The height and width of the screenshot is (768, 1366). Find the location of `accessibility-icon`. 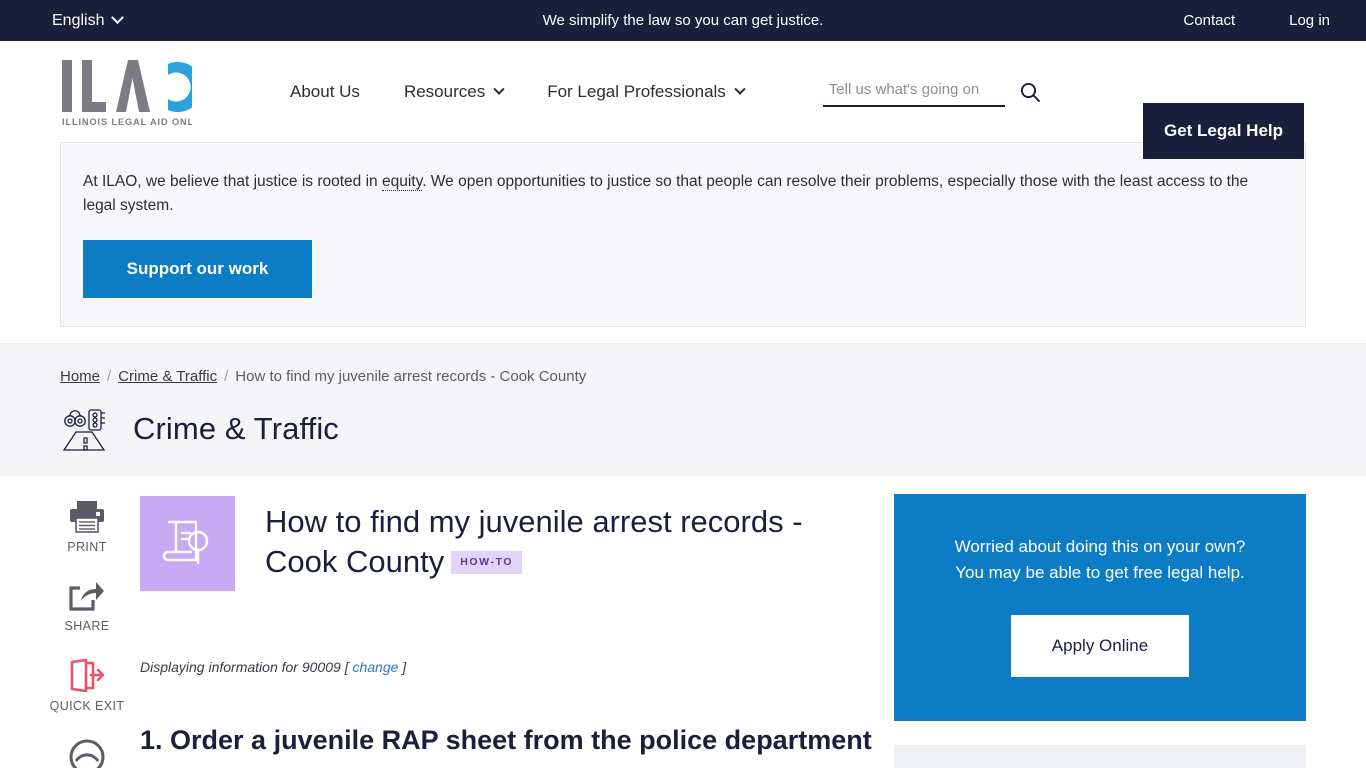

accessibility-icon is located at coordinates (87, 753).